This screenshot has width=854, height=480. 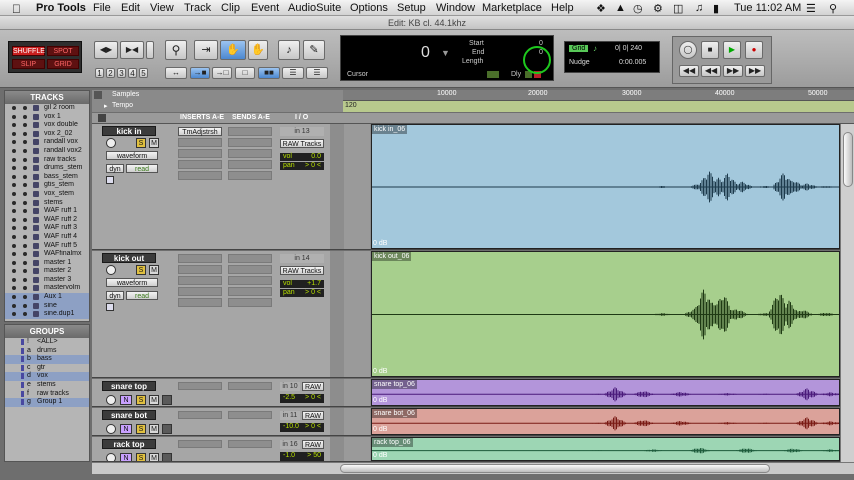 I want to click on output-selector: RAW Tracks, so click(x=302, y=270).